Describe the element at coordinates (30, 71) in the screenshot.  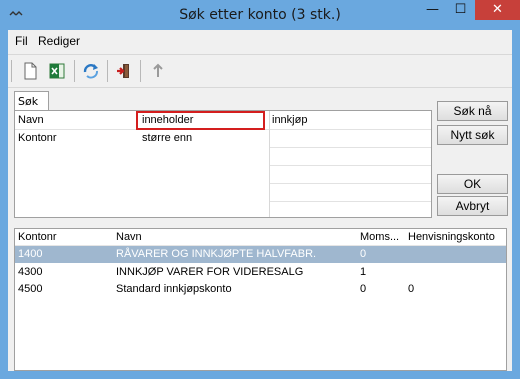
I see `new-document-icon` at that location.